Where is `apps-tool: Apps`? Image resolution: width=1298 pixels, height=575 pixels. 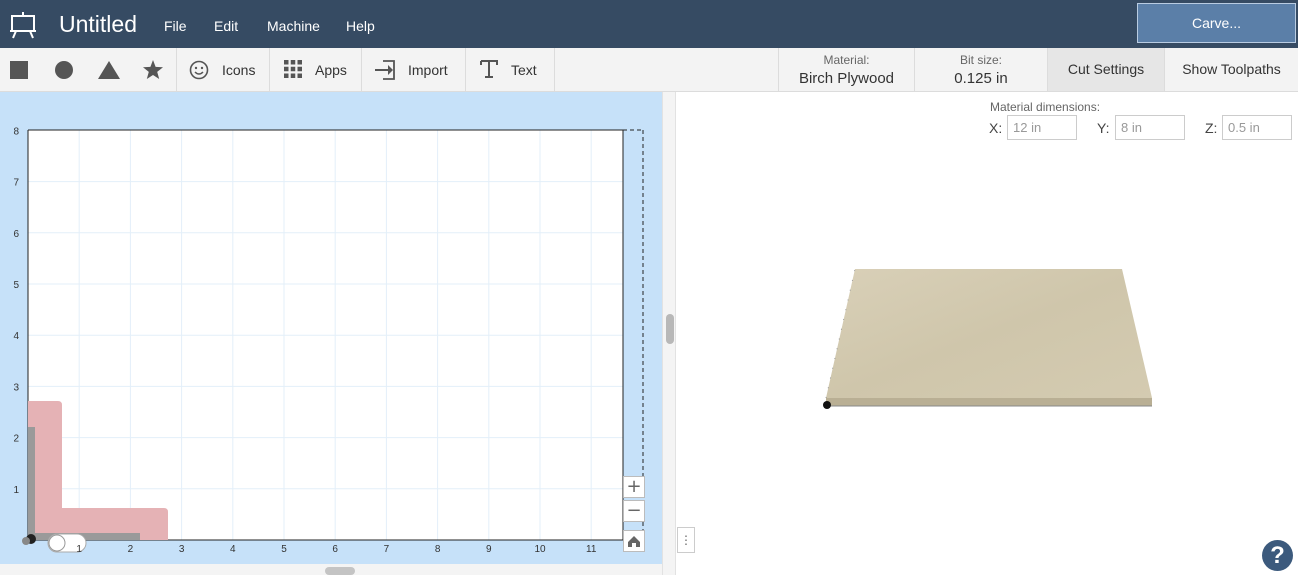 apps-tool: Apps is located at coordinates (316, 69).